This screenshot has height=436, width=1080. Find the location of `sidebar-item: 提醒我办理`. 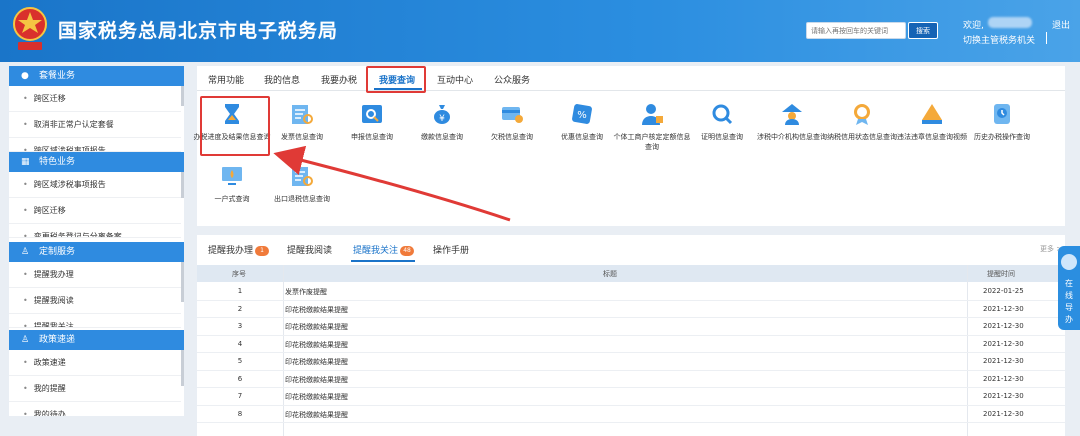

sidebar-item: 提醒我办理 is located at coordinates (95, 275).